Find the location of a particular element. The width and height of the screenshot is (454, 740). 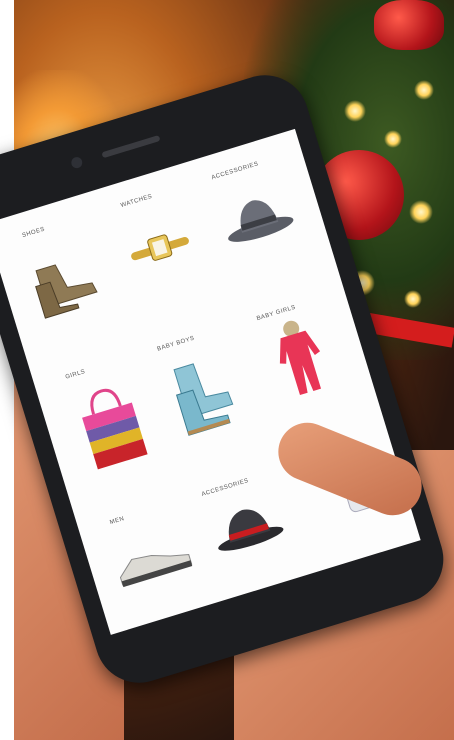

kids-boots-icon is located at coordinates (207, 393).